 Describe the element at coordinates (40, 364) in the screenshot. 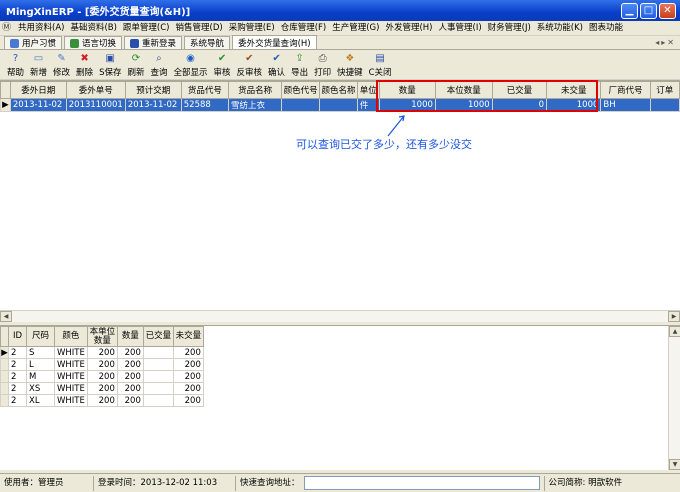

I see `cell-size: L` at that location.